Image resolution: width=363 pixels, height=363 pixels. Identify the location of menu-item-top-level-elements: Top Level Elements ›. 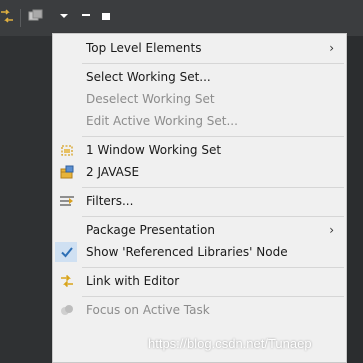
(199, 48).